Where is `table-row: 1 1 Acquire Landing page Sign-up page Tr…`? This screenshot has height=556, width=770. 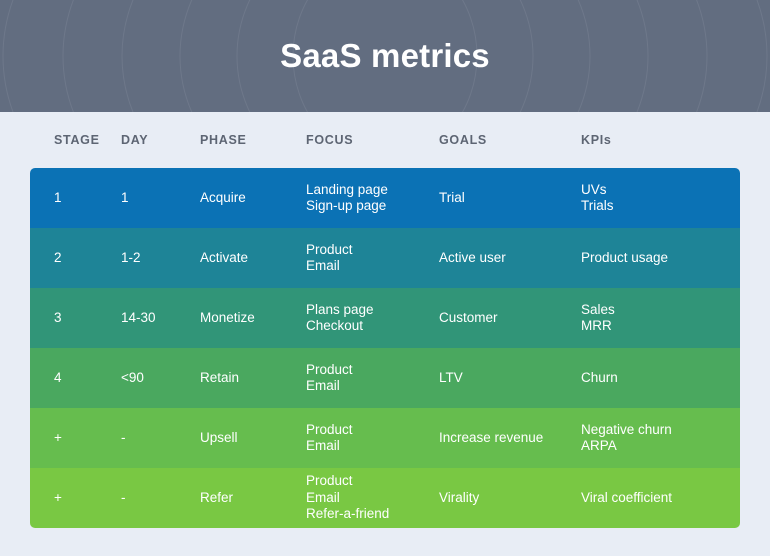 table-row: 1 1 Acquire Landing page Sign-up page Tr… is located at coordinates (385, 198).